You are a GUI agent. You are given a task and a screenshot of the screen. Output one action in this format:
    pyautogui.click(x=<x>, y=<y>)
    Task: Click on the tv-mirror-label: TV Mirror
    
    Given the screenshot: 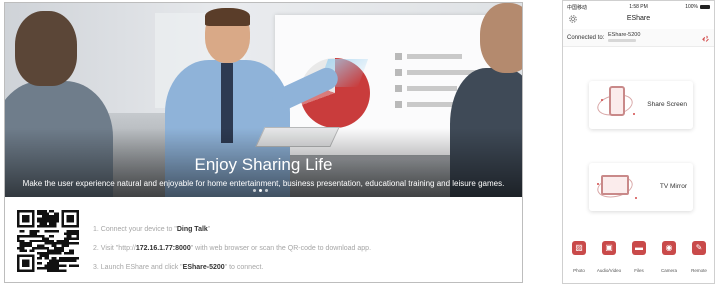 What is the action you would take?
    pyautogui.click(x=673, y=186)
    